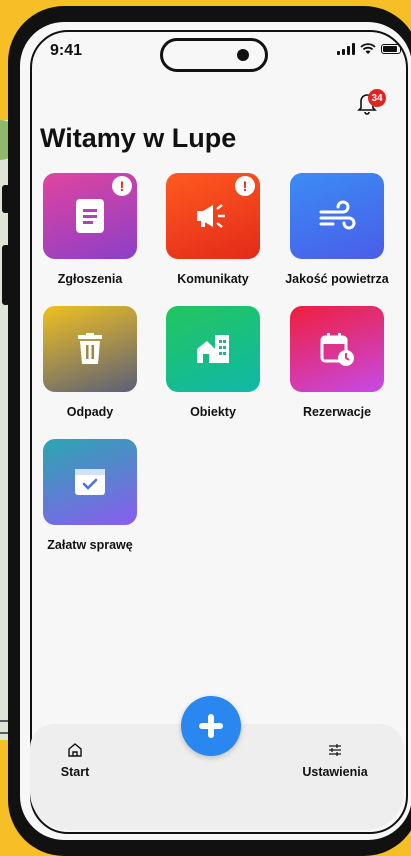 This screenshot has height=856, width=411. What do you see at coordinates (90, 216) in the screenshot?
I see `document-icon` at bounding box center [90, 216].